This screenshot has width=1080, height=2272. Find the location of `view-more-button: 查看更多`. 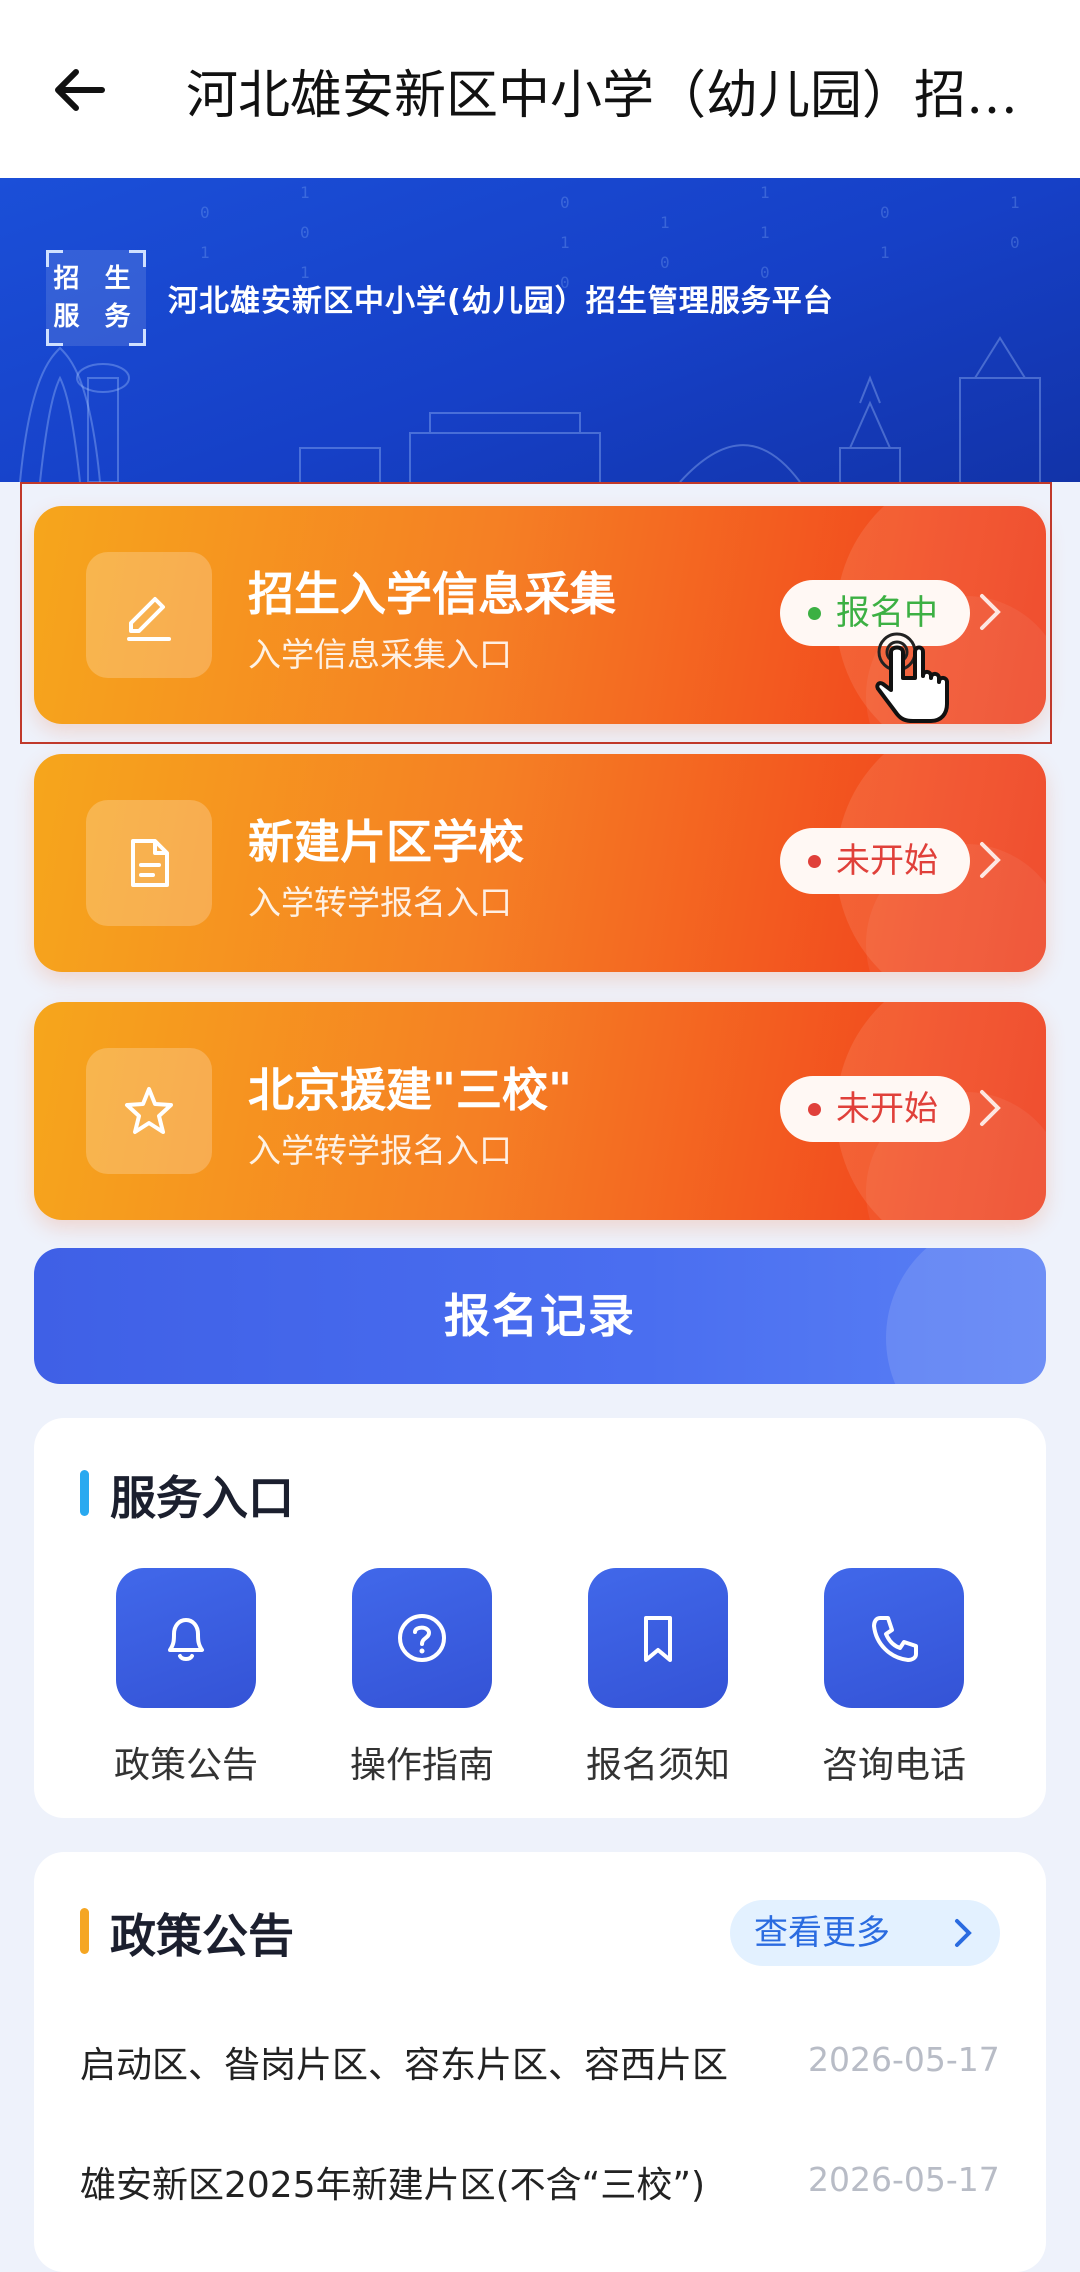

view-more-button: 查看更多 is located at coordinates (865, 1933).